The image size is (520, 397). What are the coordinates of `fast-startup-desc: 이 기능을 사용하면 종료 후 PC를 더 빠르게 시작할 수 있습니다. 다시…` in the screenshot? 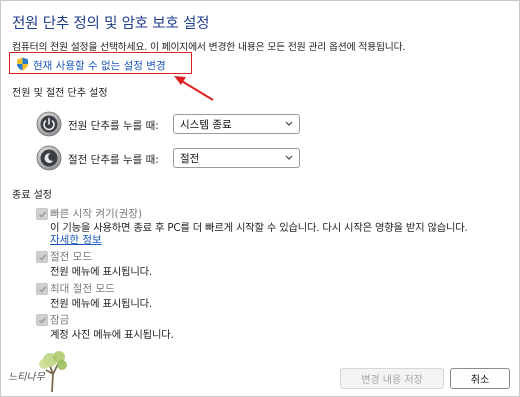 It's located at (259, 228).